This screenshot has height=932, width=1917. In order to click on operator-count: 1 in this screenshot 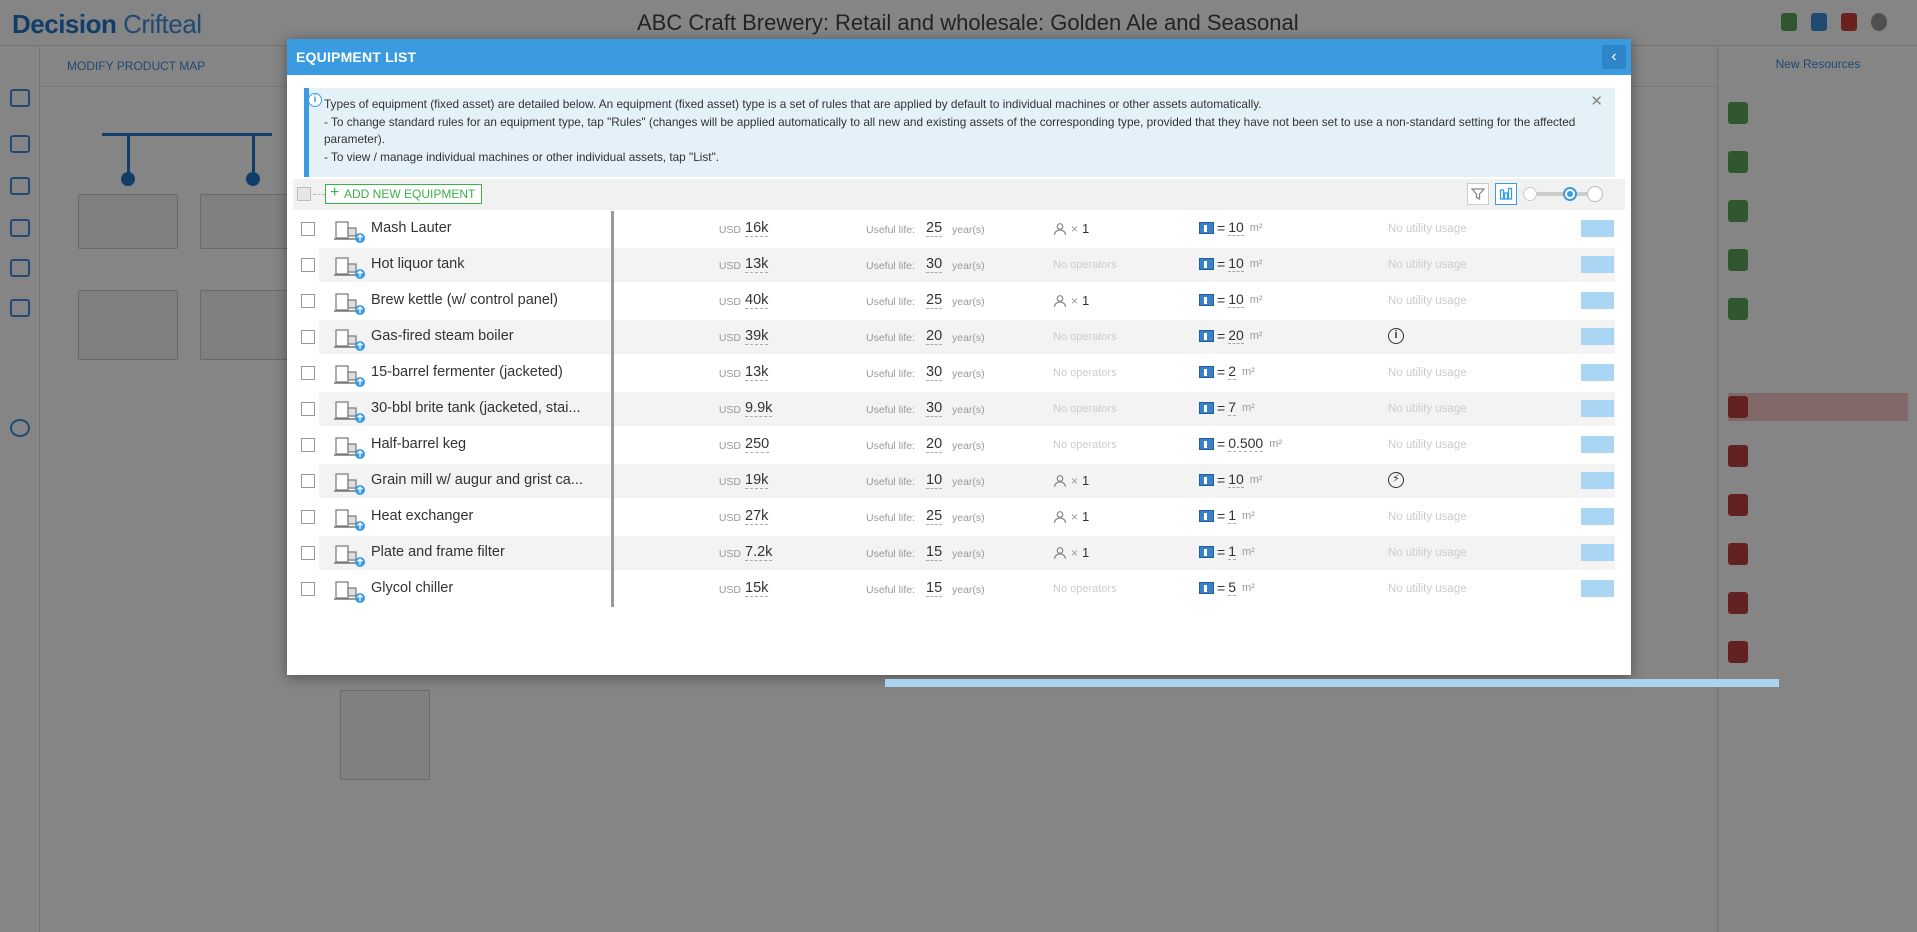, I will do `click(1086, 300)`.